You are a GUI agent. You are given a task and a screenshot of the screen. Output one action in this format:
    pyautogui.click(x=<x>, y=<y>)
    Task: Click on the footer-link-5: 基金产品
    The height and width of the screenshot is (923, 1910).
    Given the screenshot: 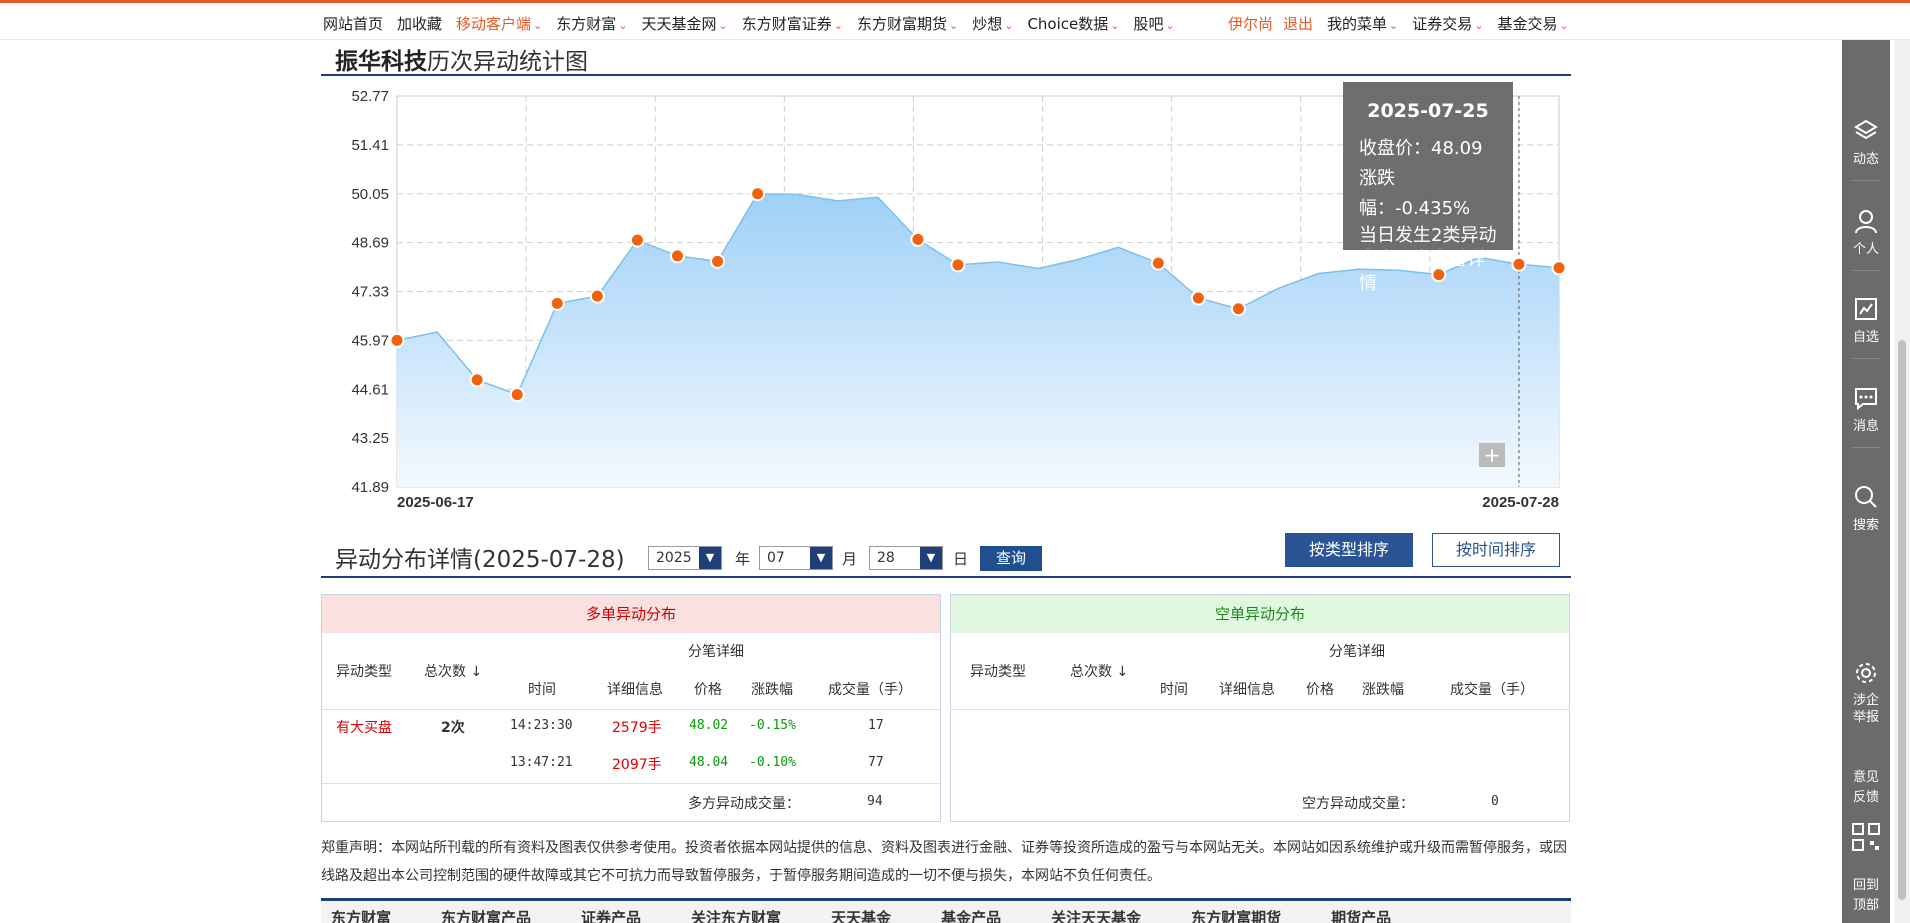 What is the action you would take?
    pyautogui.click(x=966, y=912)
    